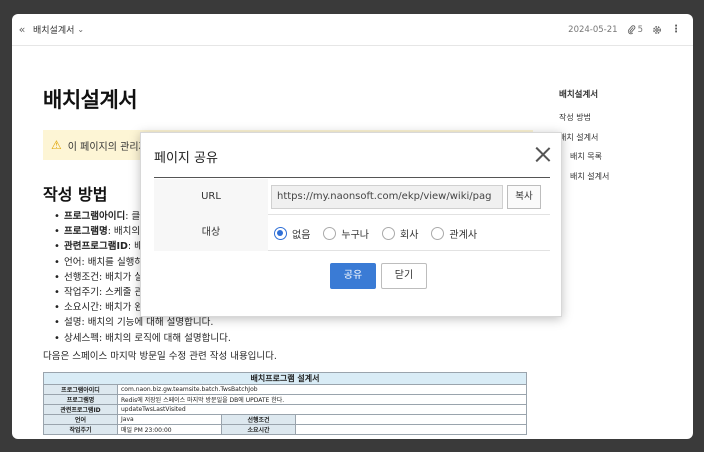 The width and height of the screenshot is (704, 452). I want to click on target-row: 대상 없음 누구나 회사 관계사, so click(352, 233).